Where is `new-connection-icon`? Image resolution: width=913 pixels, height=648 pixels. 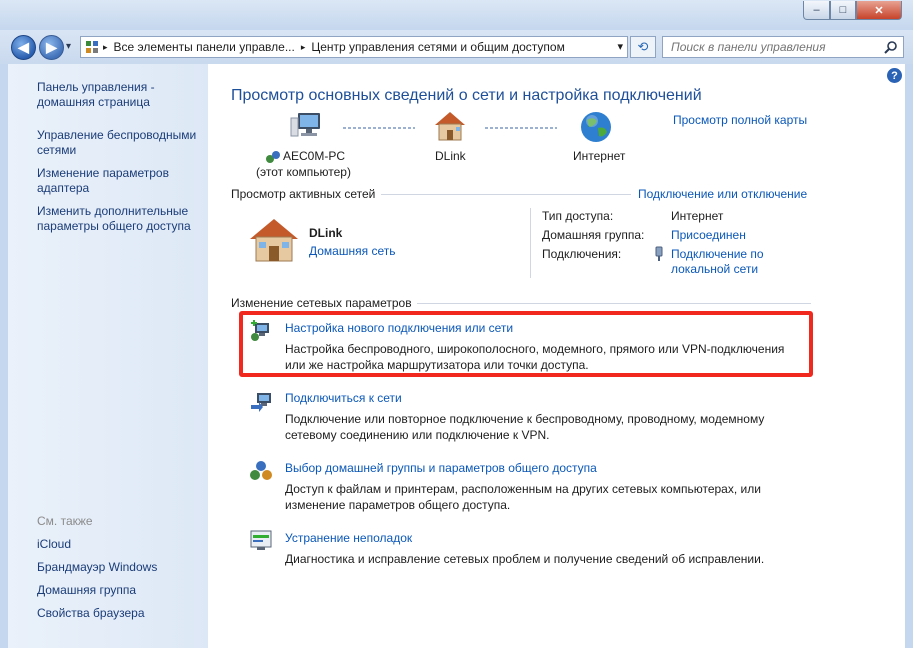 new-connection-icon is located at coordinates (261, 331).